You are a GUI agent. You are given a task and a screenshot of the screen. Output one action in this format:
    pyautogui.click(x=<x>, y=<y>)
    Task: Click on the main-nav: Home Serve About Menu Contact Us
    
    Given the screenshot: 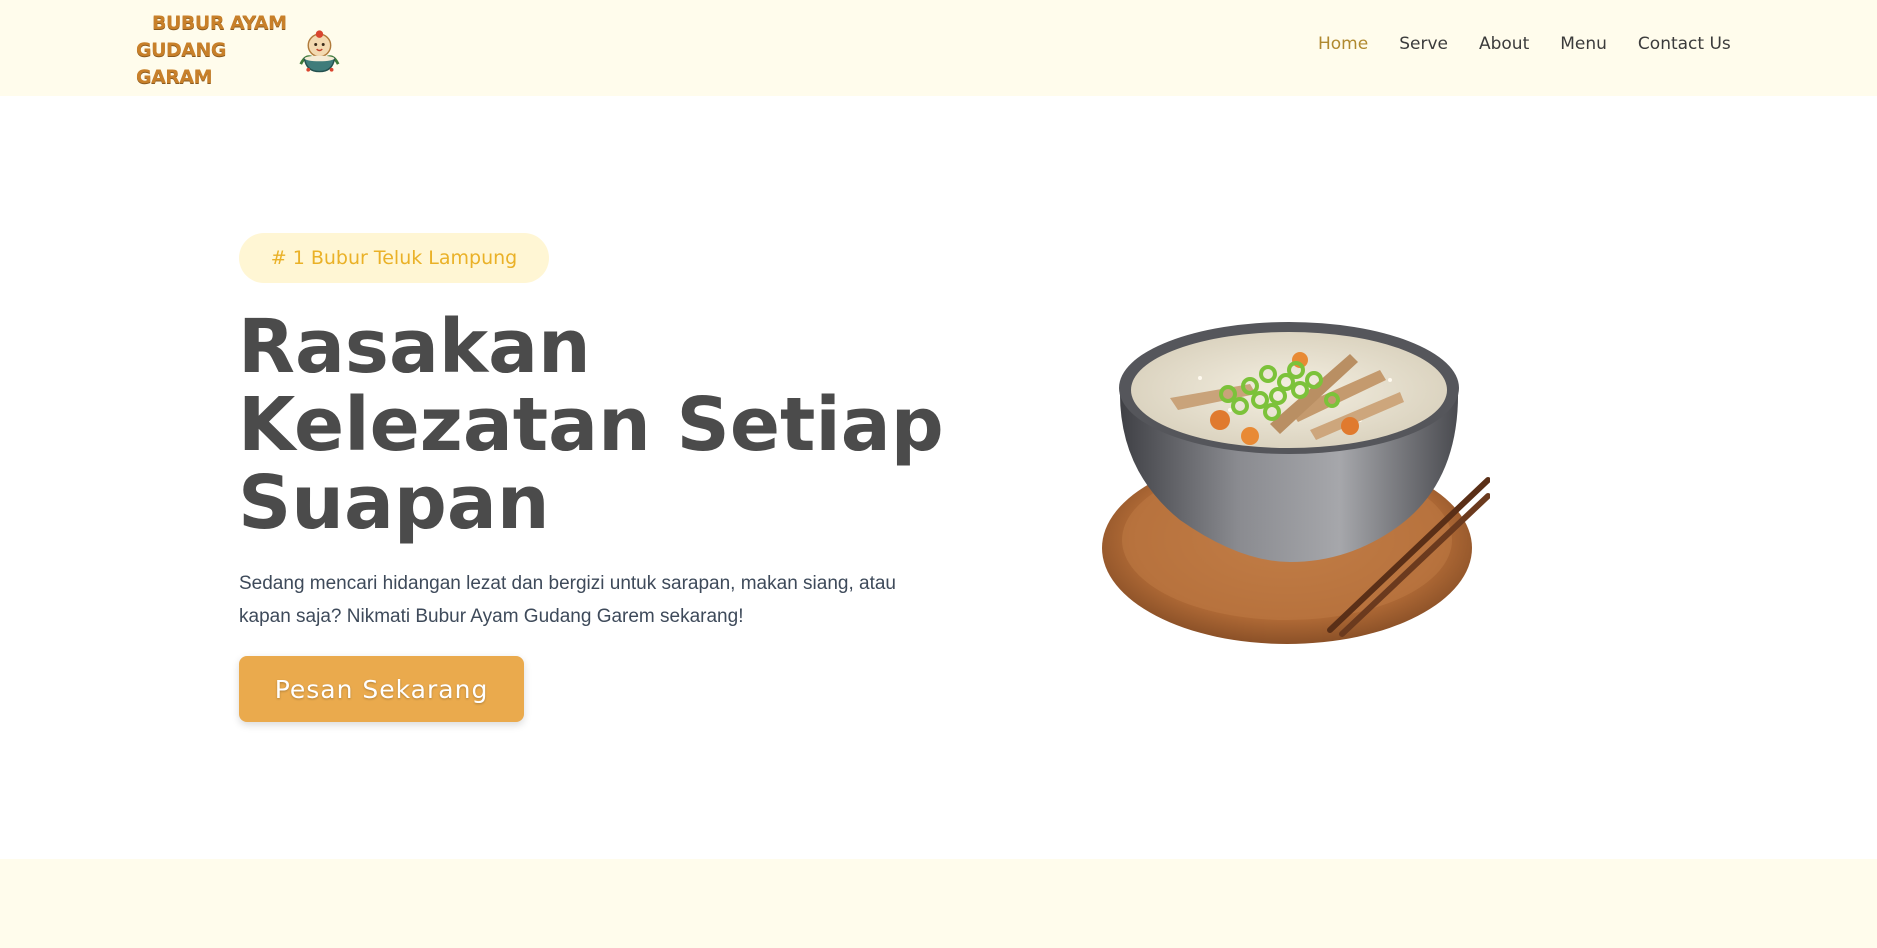 What is the action you would take?
    pyautogui.click(x=1524, y=44)
    